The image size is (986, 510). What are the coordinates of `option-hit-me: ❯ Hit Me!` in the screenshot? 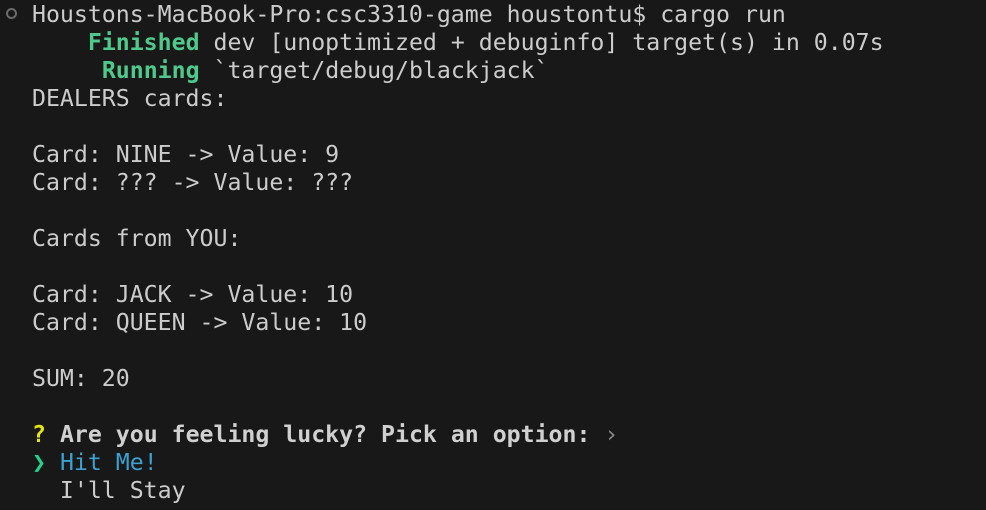 It's located at (509, 463).